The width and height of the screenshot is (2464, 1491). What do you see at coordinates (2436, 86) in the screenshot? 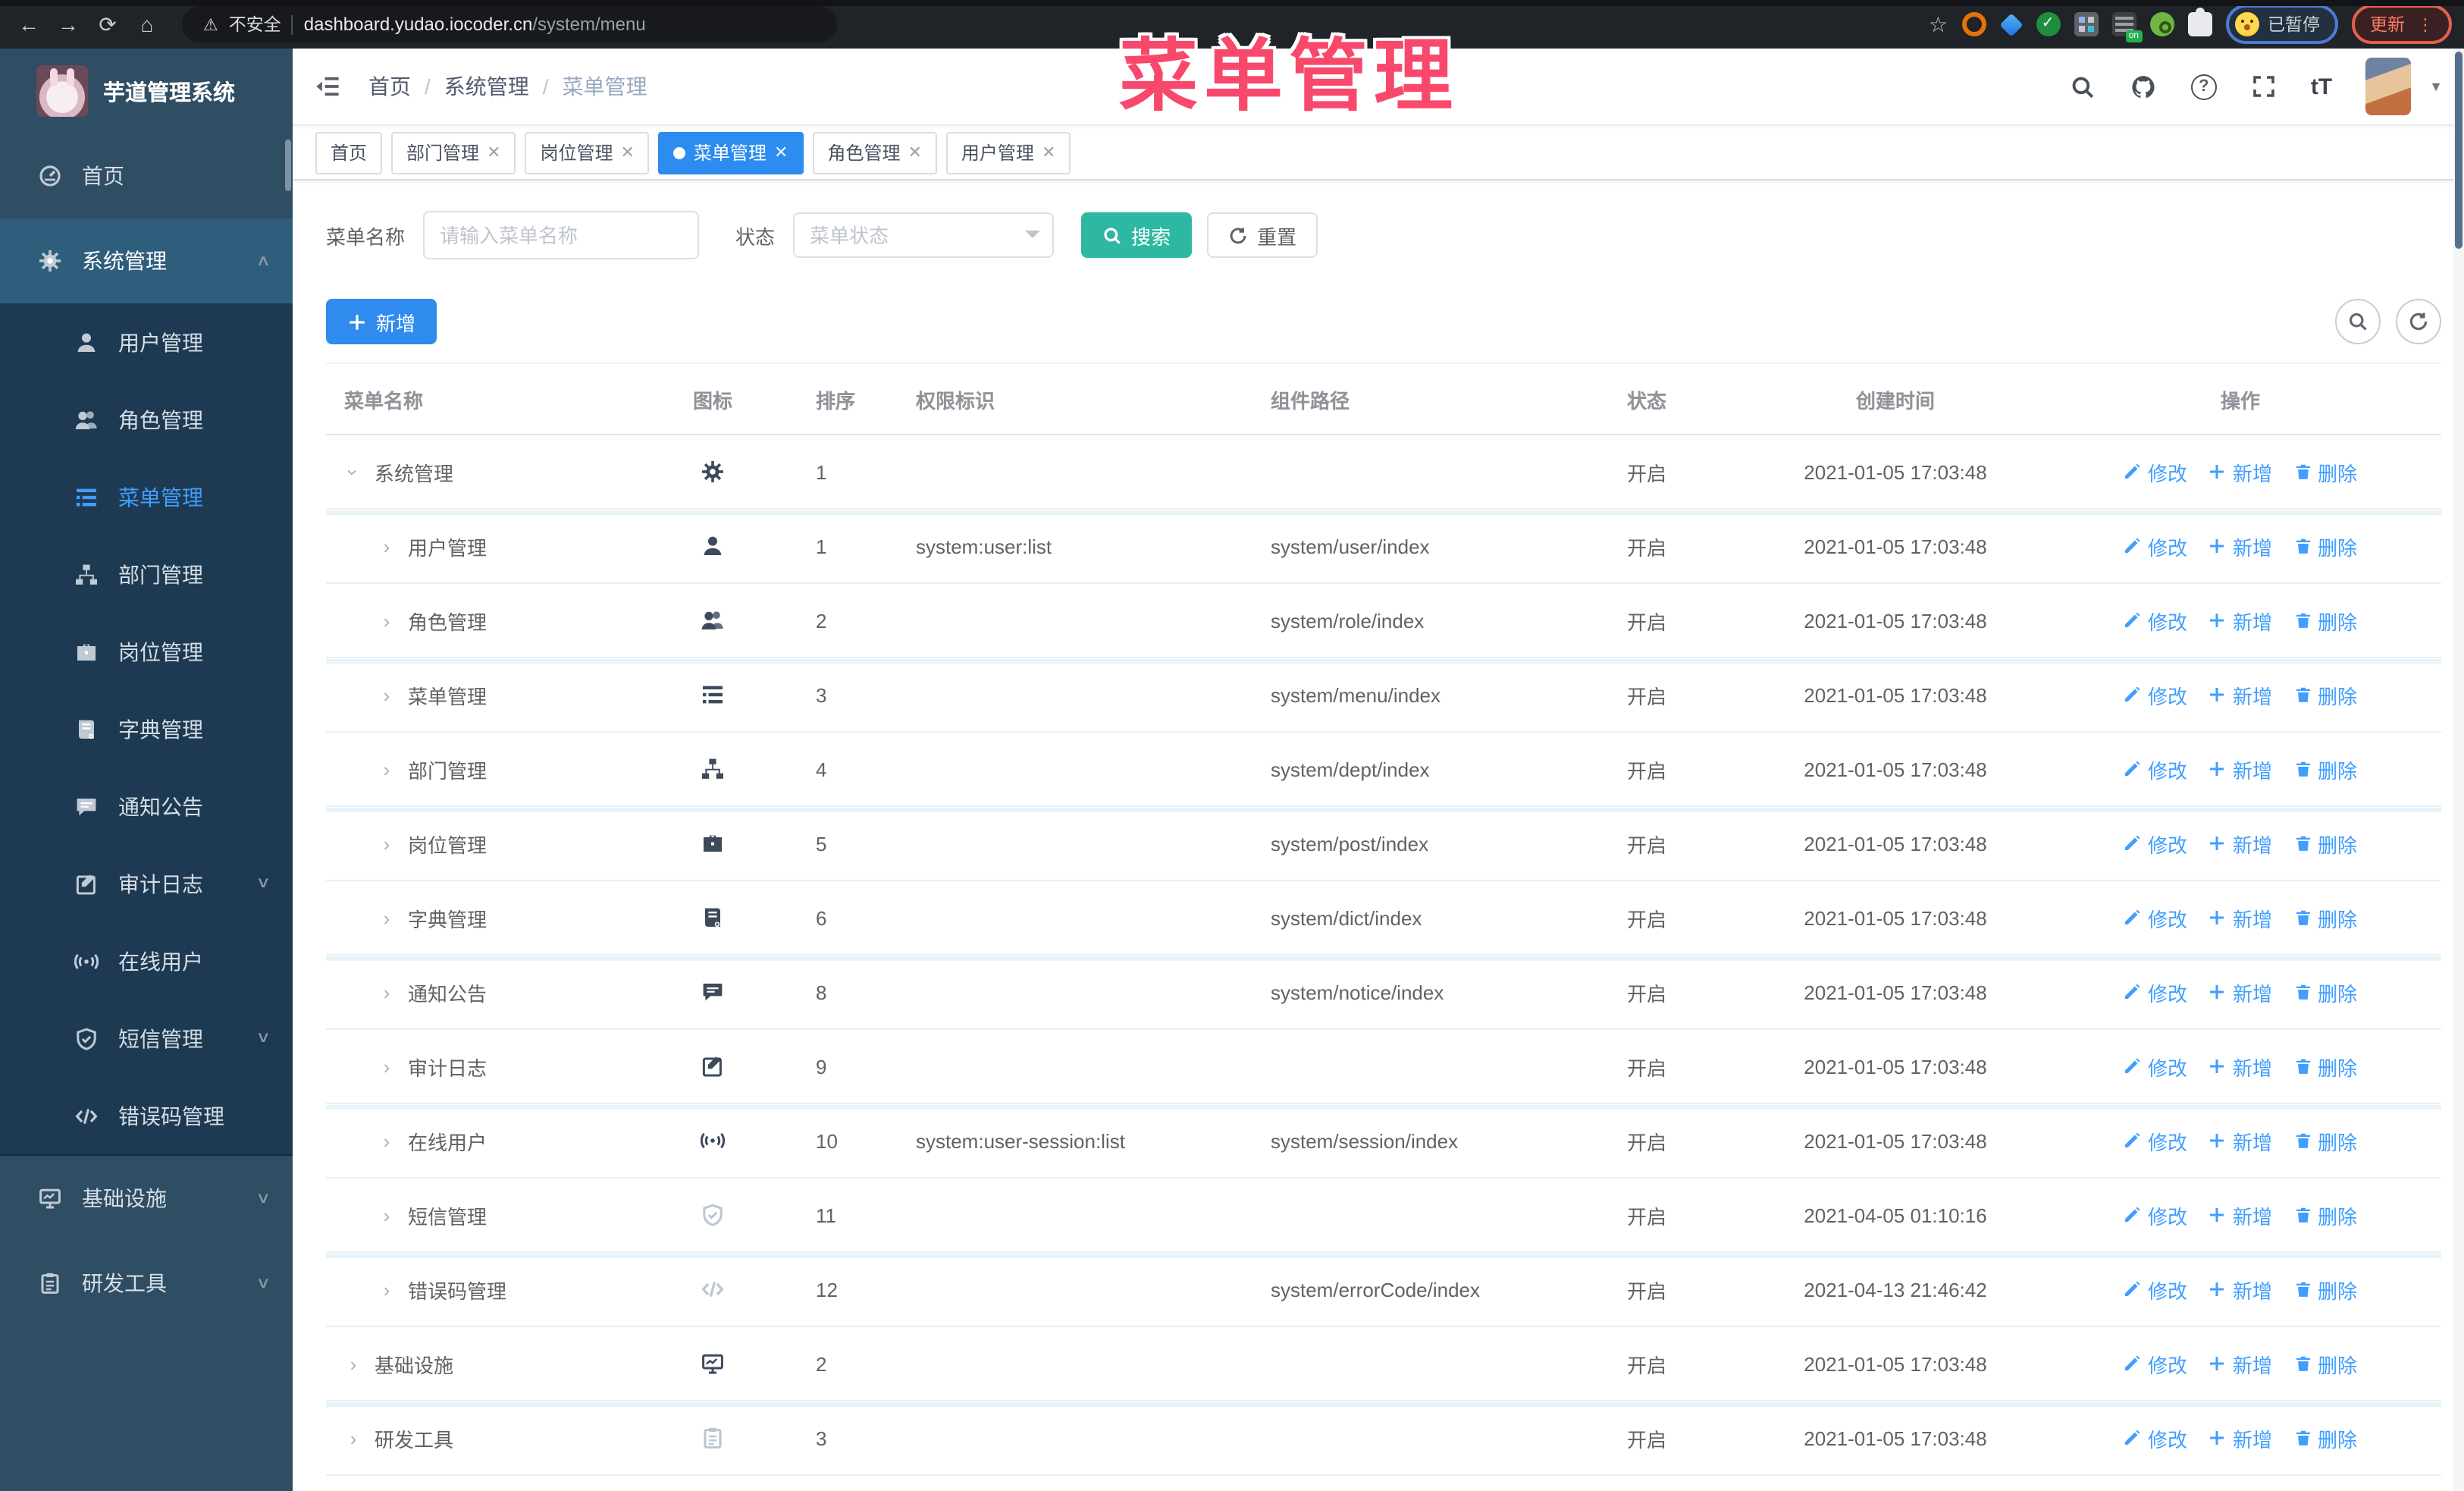
I see `chevron-down-icon: ▼` at bounding box center [2436, 86].